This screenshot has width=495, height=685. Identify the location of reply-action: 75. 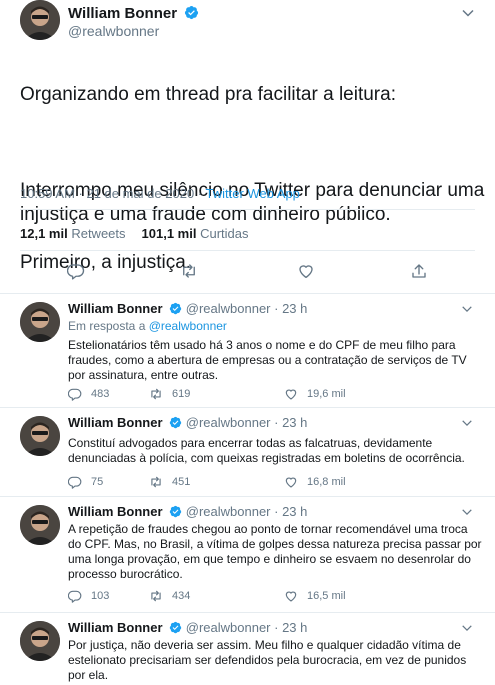
(85, 482).